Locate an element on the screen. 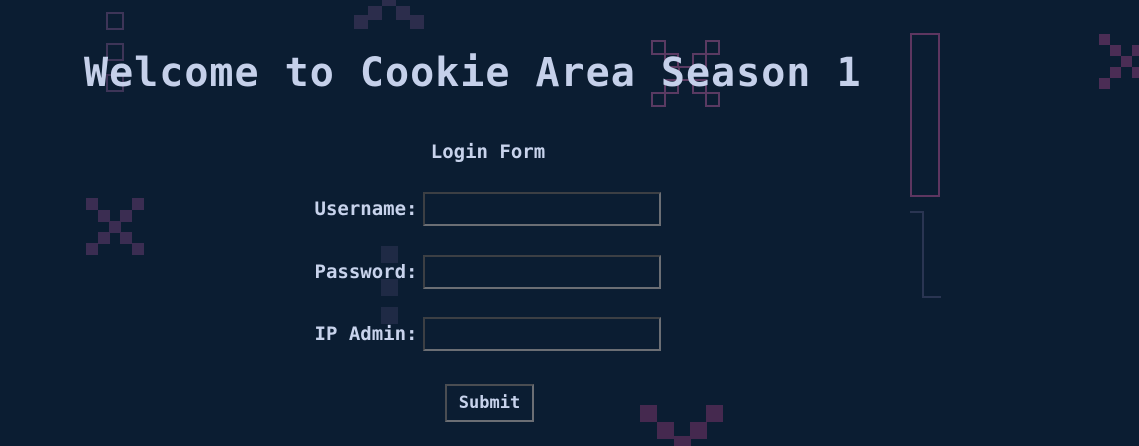 The height and width of the screenshot is (446, 1139). ip-admin-label: IP Admin: is located at coordinates (366, 334).